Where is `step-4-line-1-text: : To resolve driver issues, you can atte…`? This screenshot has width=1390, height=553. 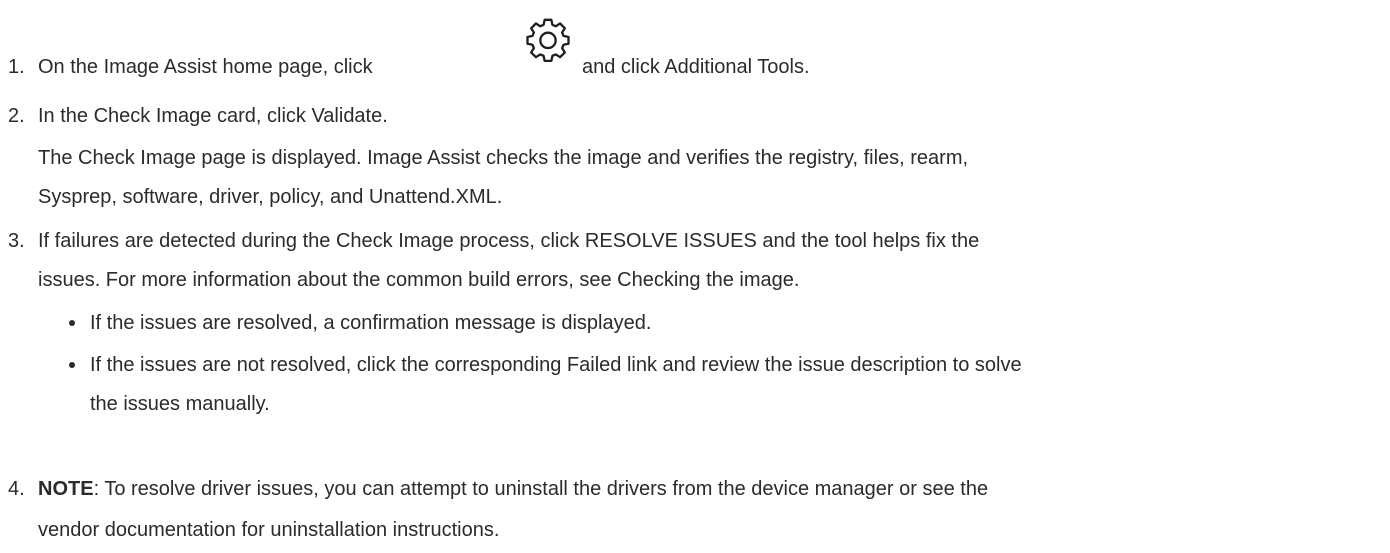 step-4-line-1-text: : To resolve driver issues, you can atte… is located at coordinates (541, 489).